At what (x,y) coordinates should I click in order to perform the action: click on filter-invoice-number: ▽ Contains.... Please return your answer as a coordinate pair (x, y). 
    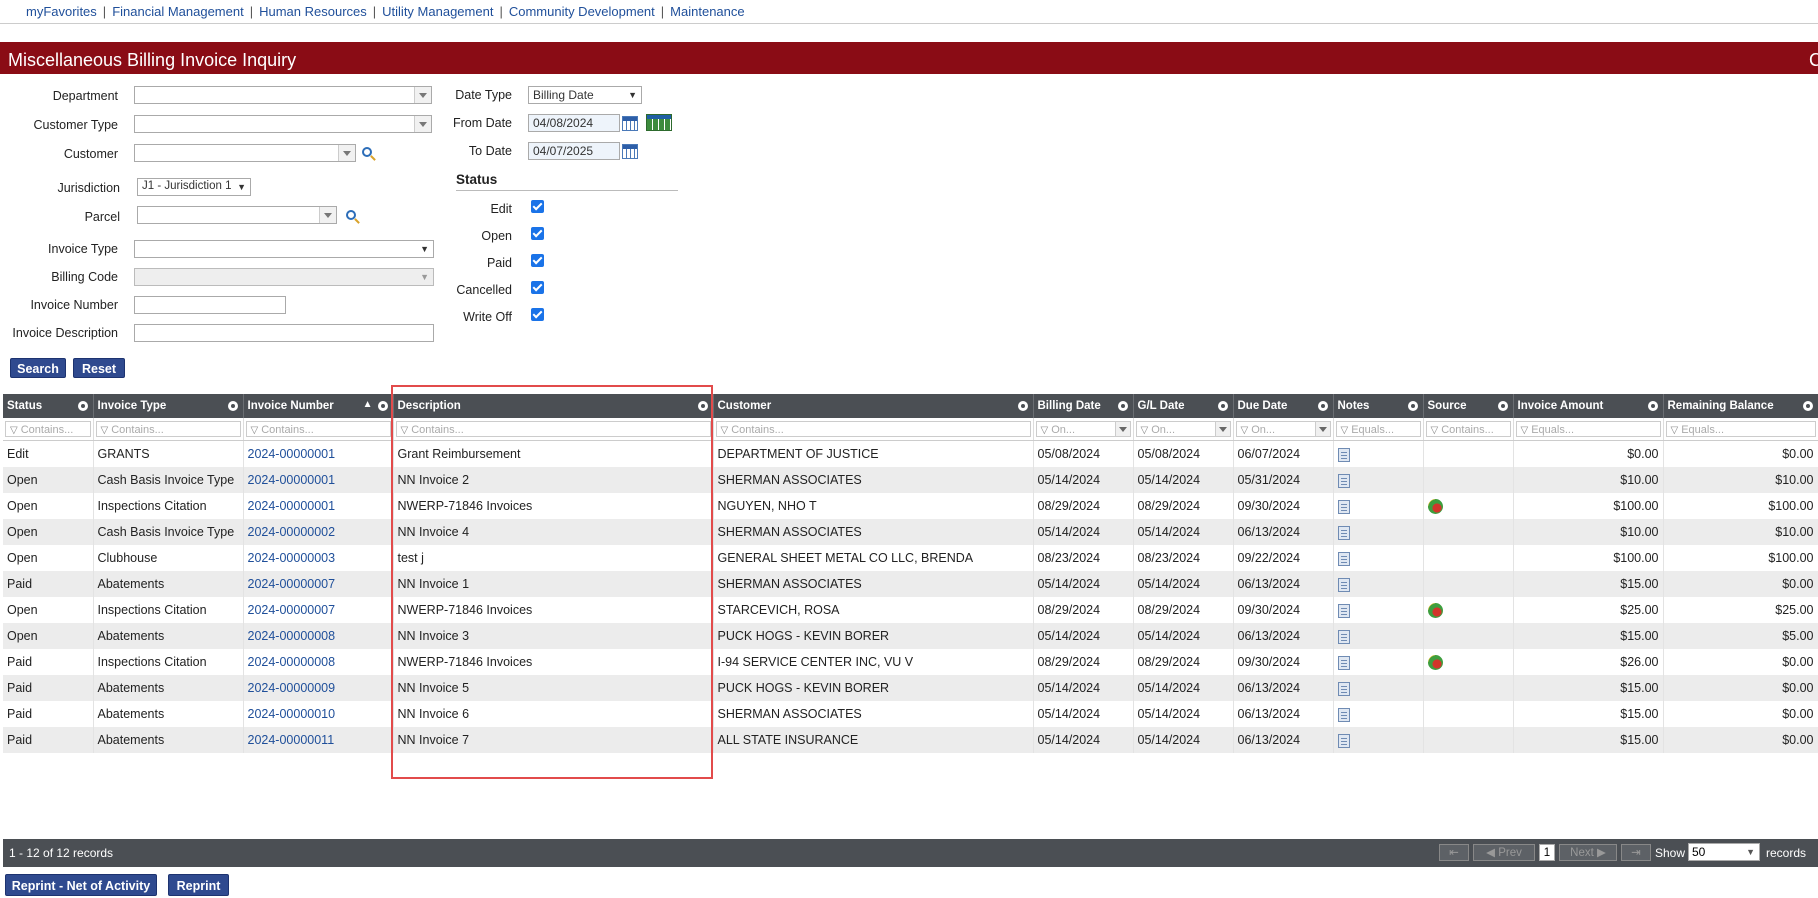
    Looking at the image, I should click on (318, 429).